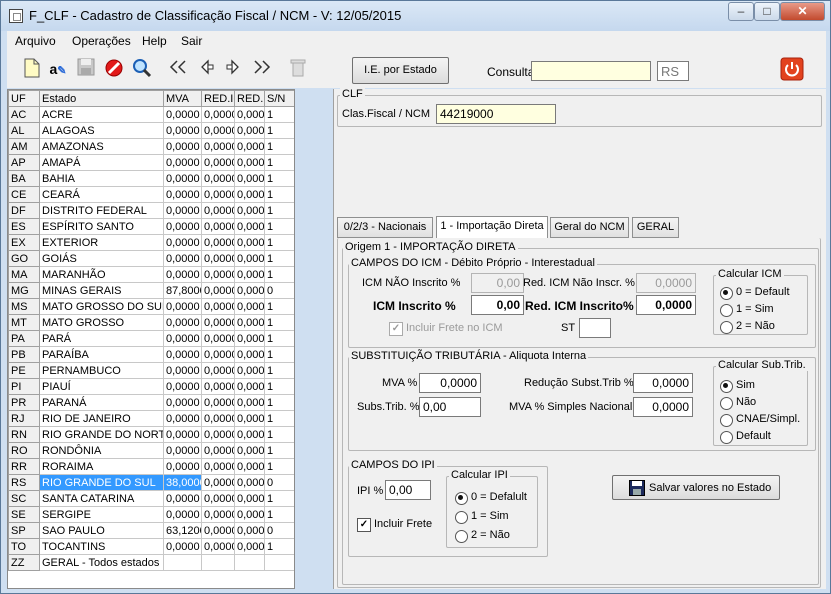 Image resolution: width=831 pixels, height=594 pixels. Describe the element at coordinates (151, 562) in the screenshot. I see `table-row: ZZ GERAL - Todos estados` at that location.